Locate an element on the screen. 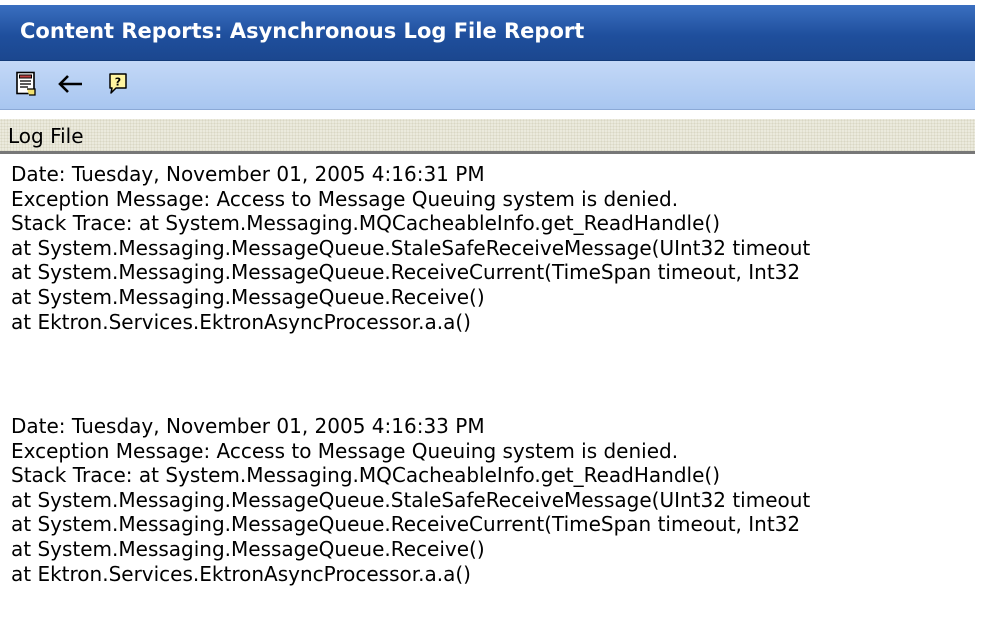 This screenshot has height=621, width=983. back-arrow-icon is located at coordinates (70, 84).